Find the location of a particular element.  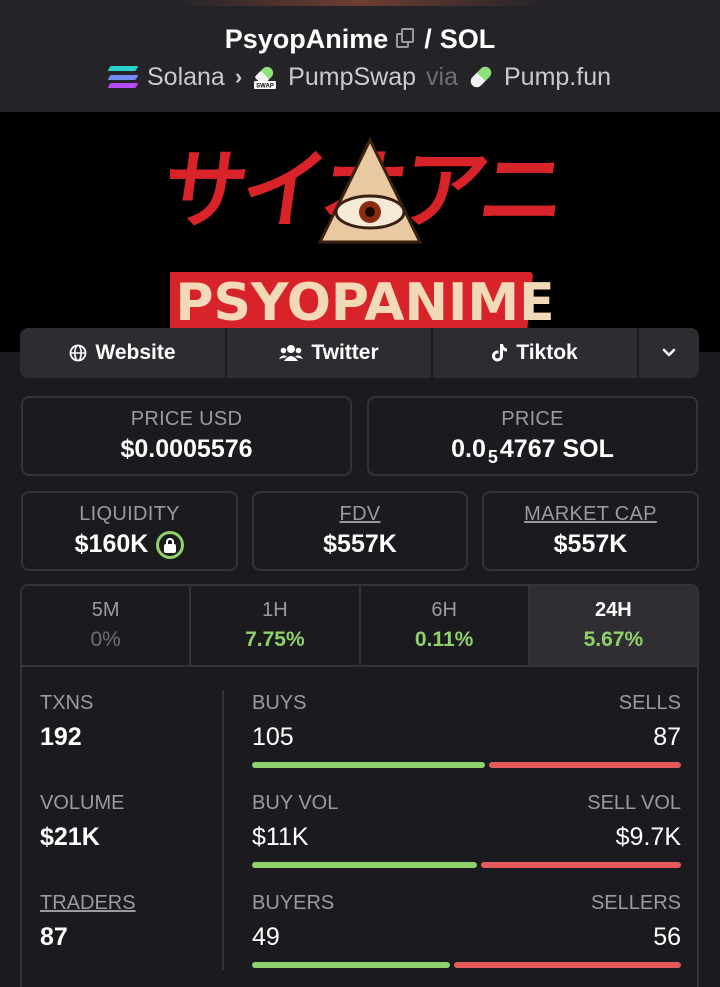

tab-1h: 1H 7.75% is located at coordinates (276, 625).